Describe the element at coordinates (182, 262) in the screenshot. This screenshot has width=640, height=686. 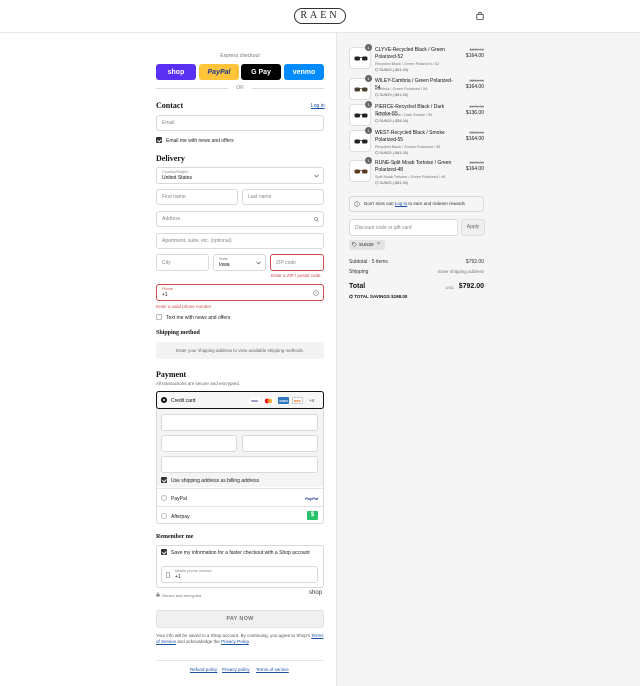
I see `city-field: City` at that location.